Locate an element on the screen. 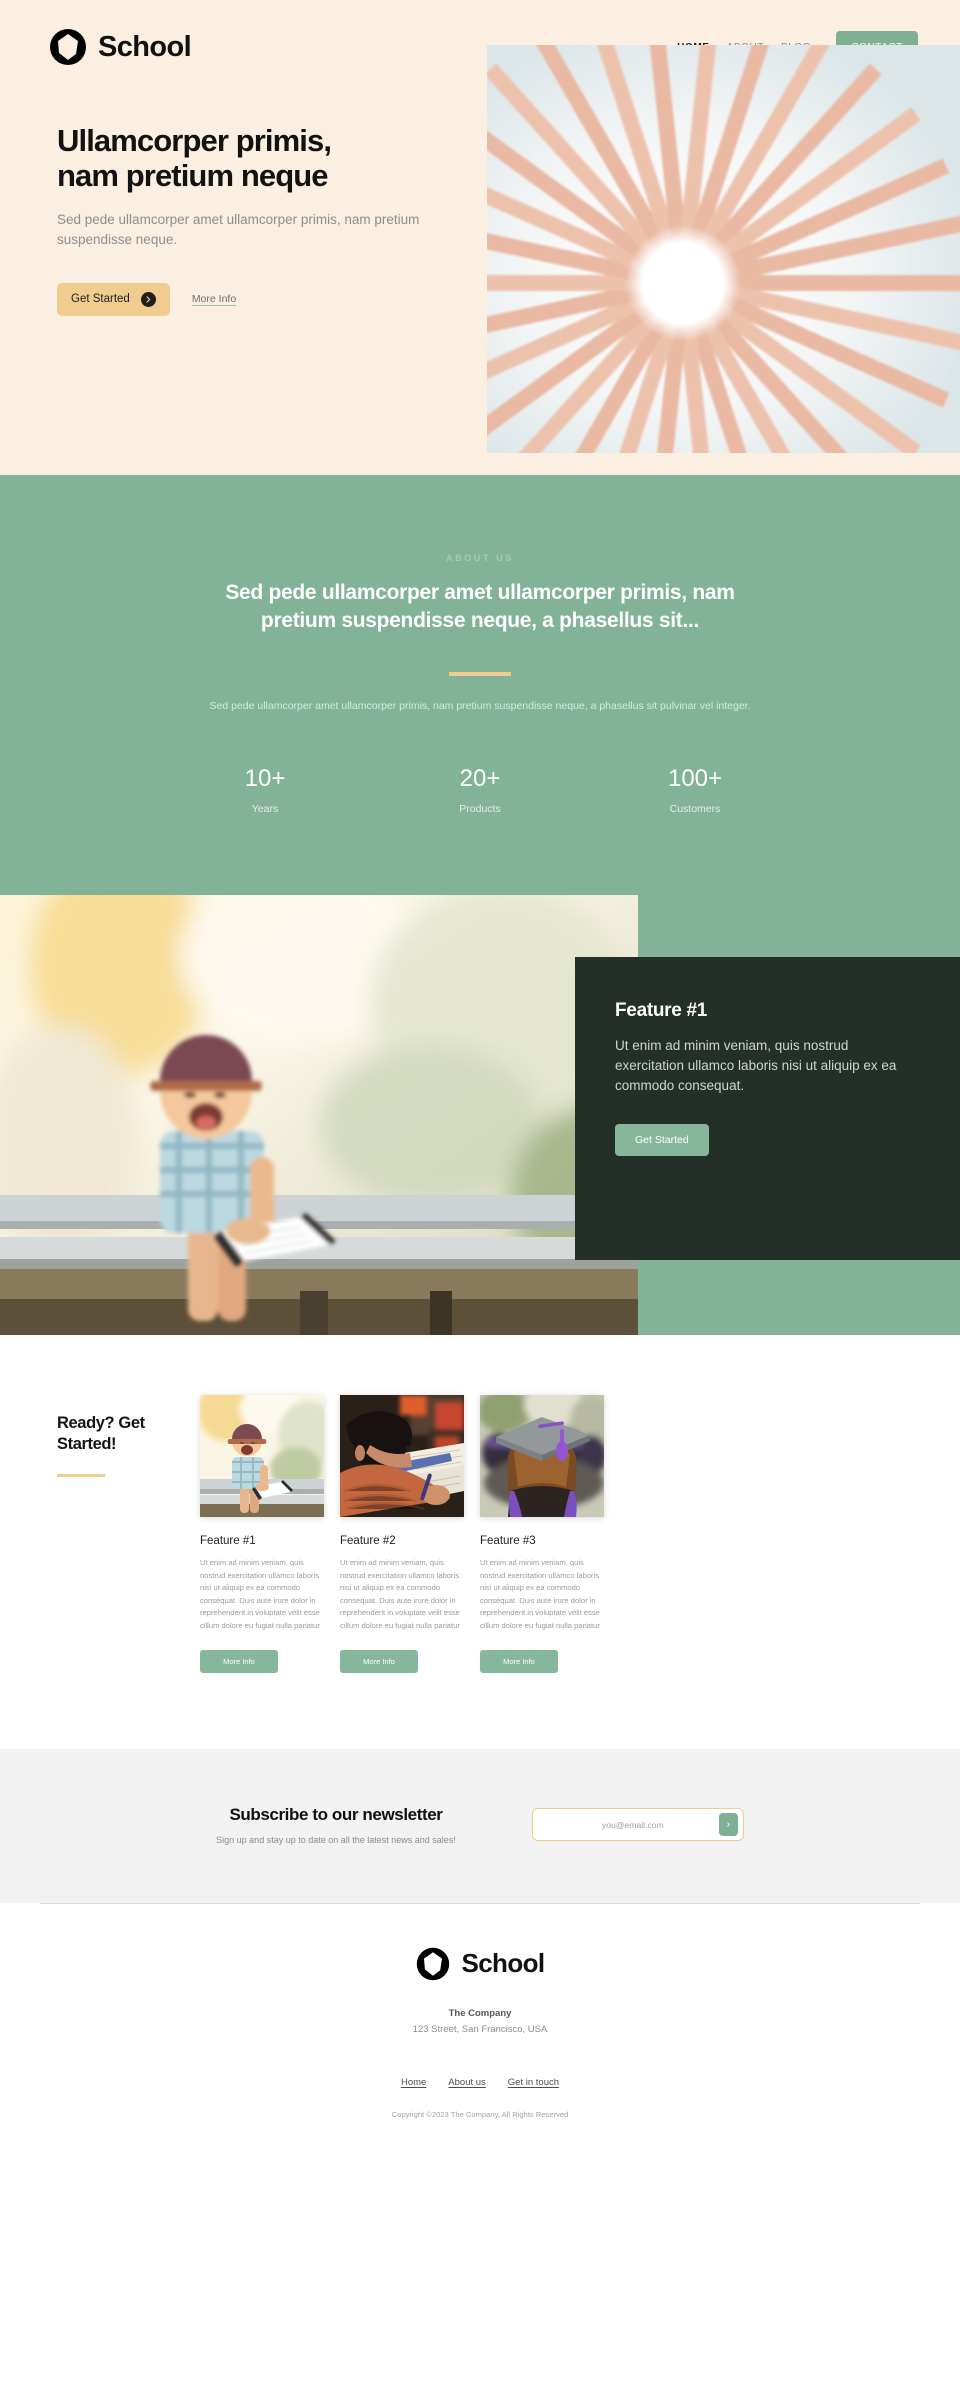  stat-years: 10+ Years is located at coordinates (265, 790).